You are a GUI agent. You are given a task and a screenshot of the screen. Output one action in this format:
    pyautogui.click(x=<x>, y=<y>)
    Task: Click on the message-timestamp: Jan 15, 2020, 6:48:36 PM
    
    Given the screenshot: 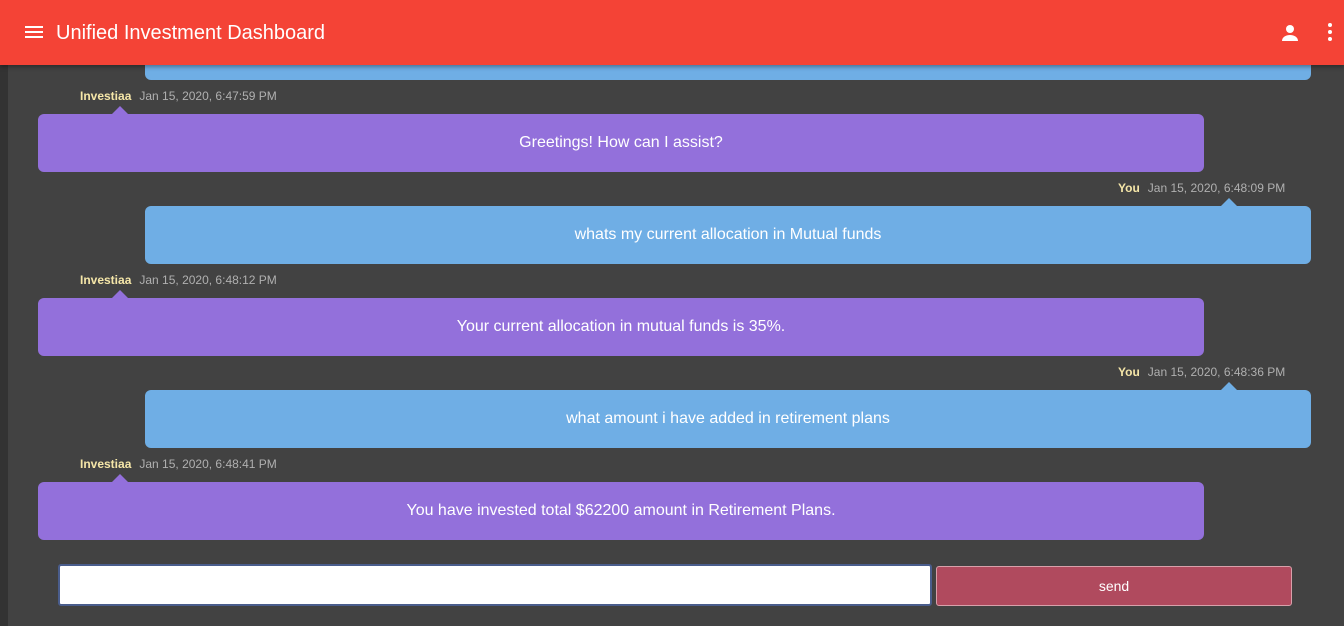 What is the action you would take?
    pyautogui.click(x=1216, y=372)
    